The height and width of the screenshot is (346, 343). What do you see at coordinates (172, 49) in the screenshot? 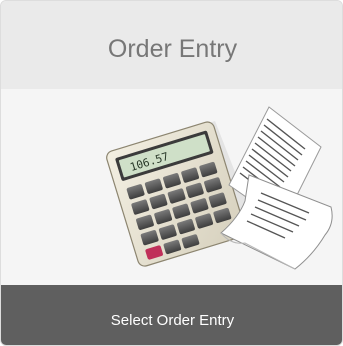
I see `card-title: Order Entry` at bounding box center [172, 49].